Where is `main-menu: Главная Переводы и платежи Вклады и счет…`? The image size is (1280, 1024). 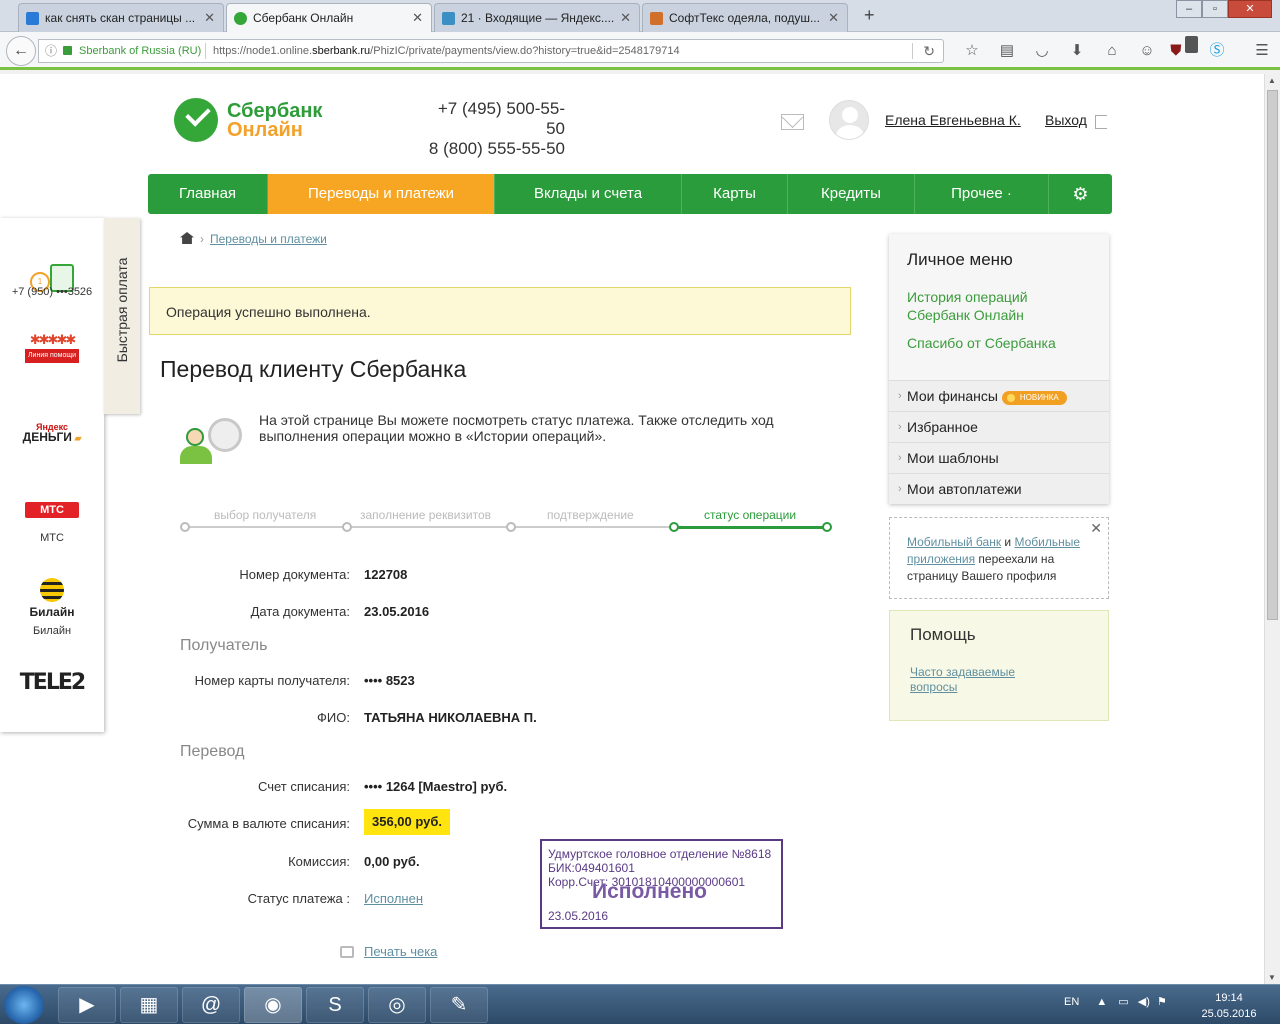 main-menu: Главная Переводы и платежи Вклады и счет… is located at coordinates (630, 194).